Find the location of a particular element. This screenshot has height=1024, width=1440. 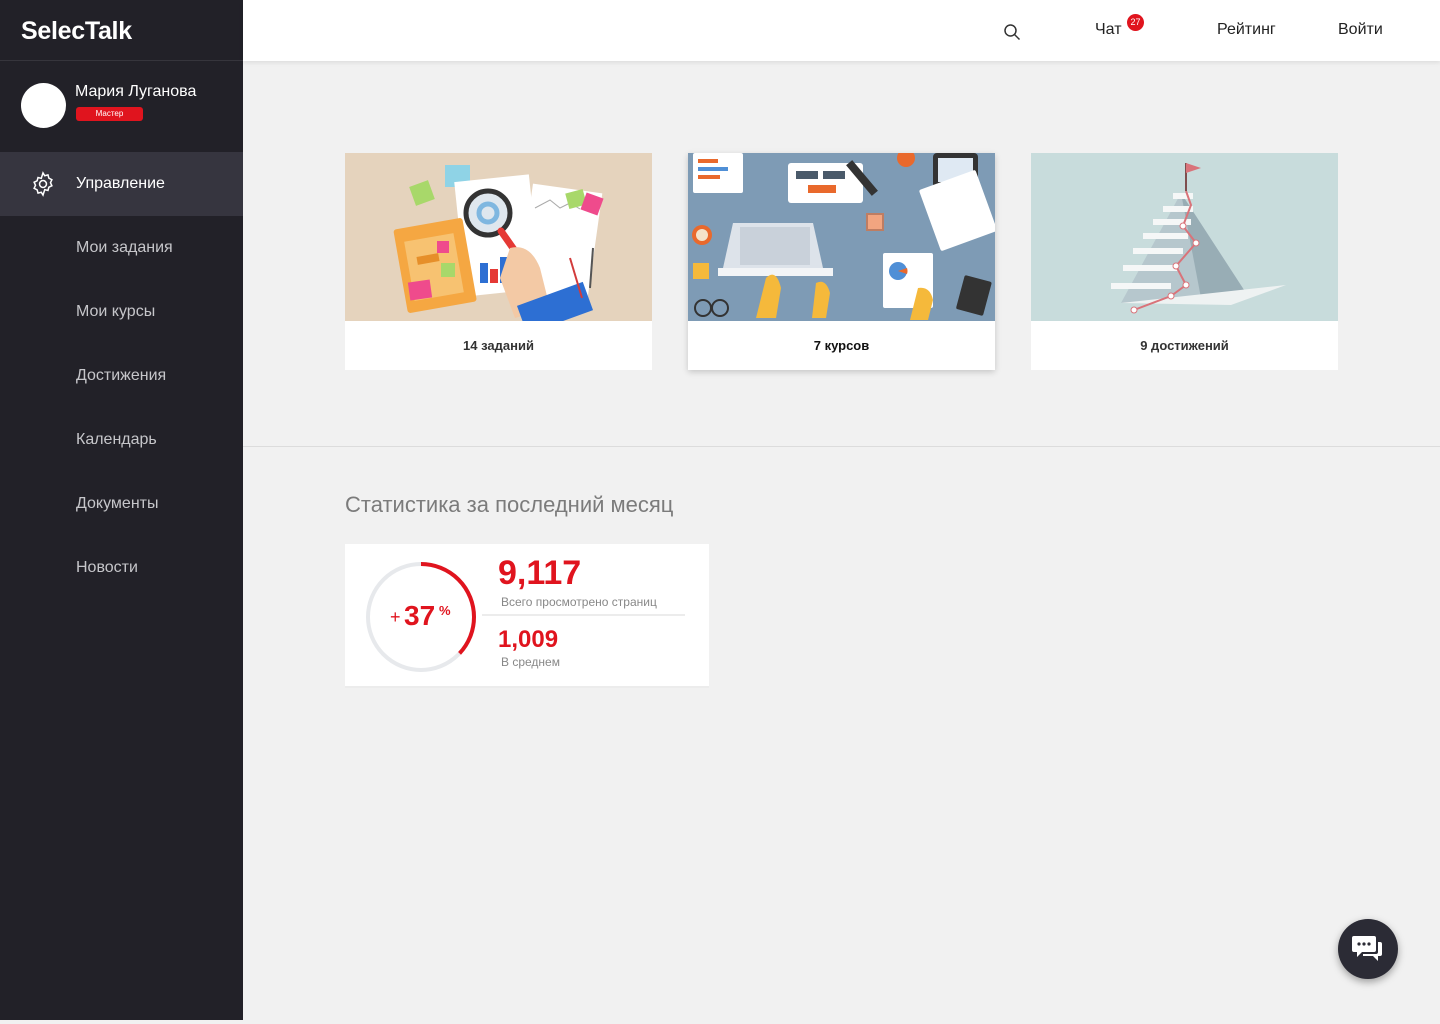

sidebar-item-label: Достижения is located at coordinates (121, 375).